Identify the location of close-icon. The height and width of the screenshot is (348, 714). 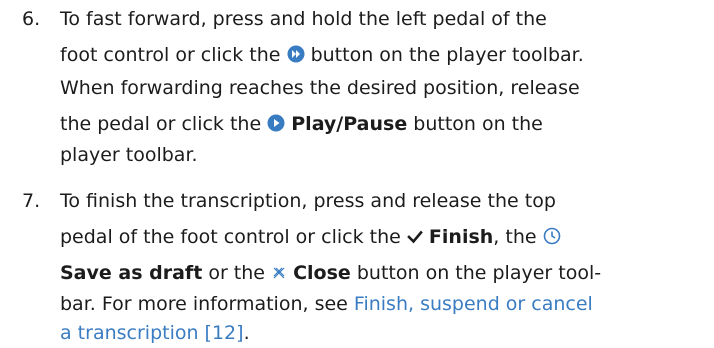
(279, 273).